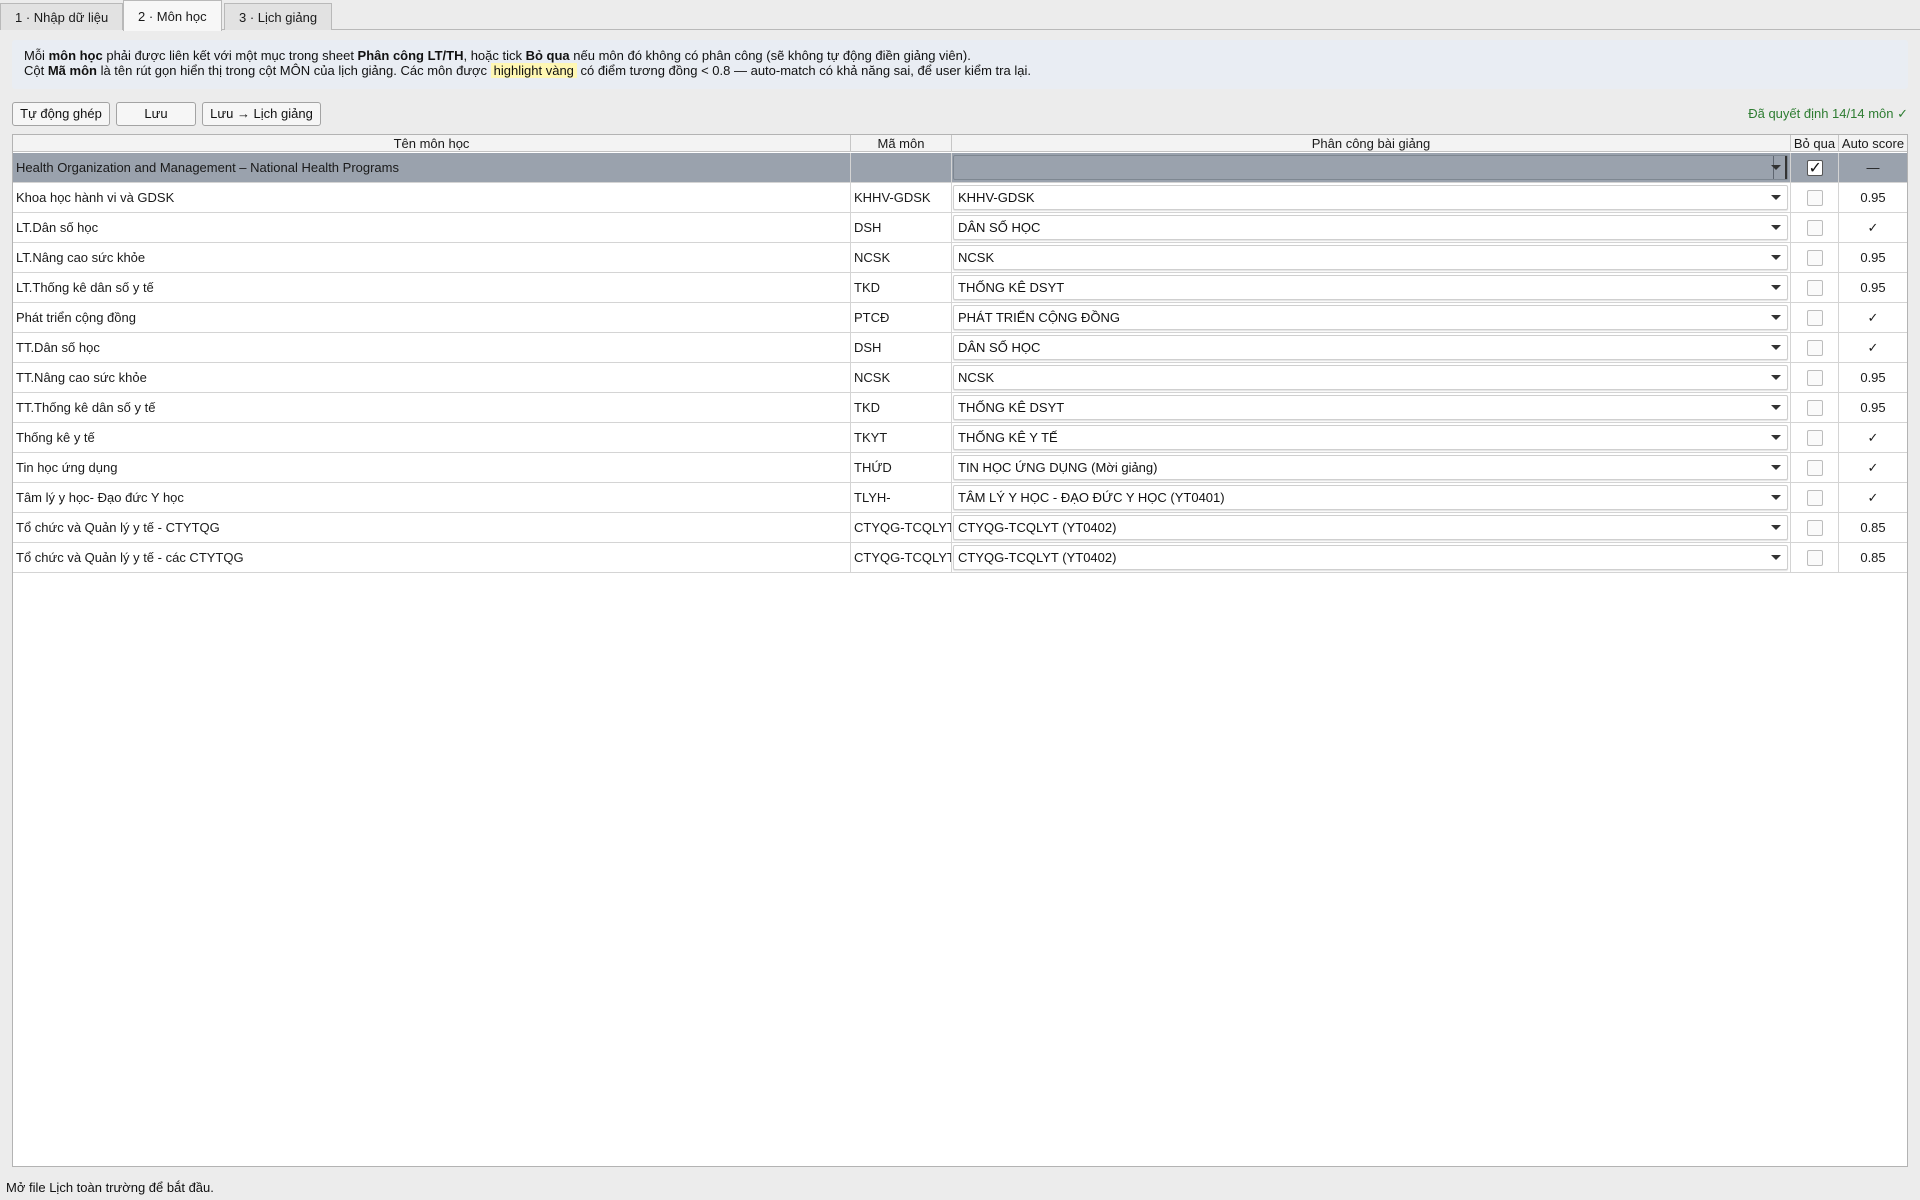 The height and width of the screenshot is (1200, 1920). I want to click on tab-import: 1 · Nhập dữ liệu, so click(62, 16).